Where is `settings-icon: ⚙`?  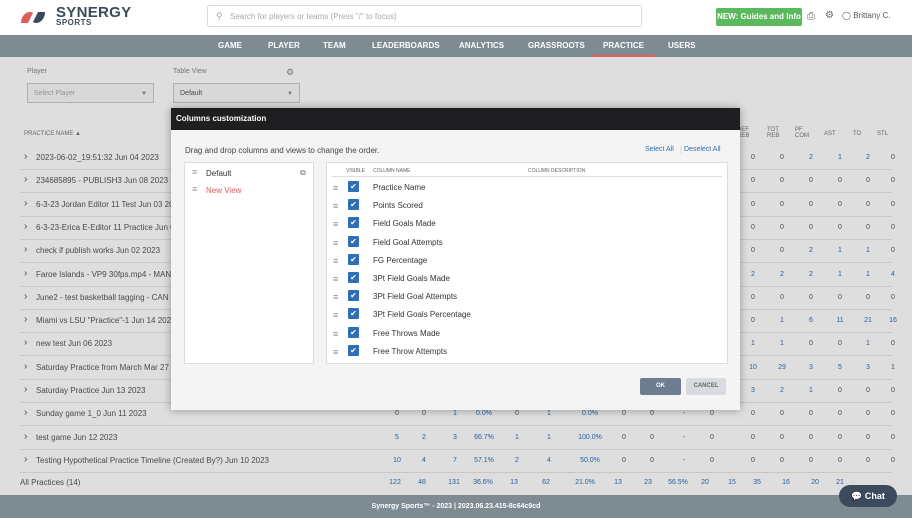
settings-icon: ⚙ is located at coordinates (829, 15).